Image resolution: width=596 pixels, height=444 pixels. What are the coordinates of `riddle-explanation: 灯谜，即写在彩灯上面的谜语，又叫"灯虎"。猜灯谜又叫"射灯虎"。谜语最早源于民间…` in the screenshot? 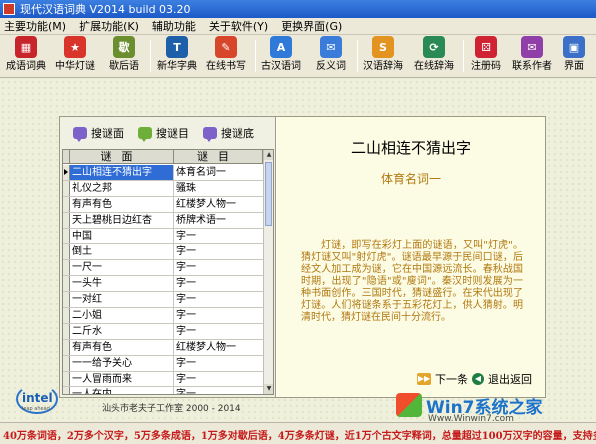 It's located at (412, 281).